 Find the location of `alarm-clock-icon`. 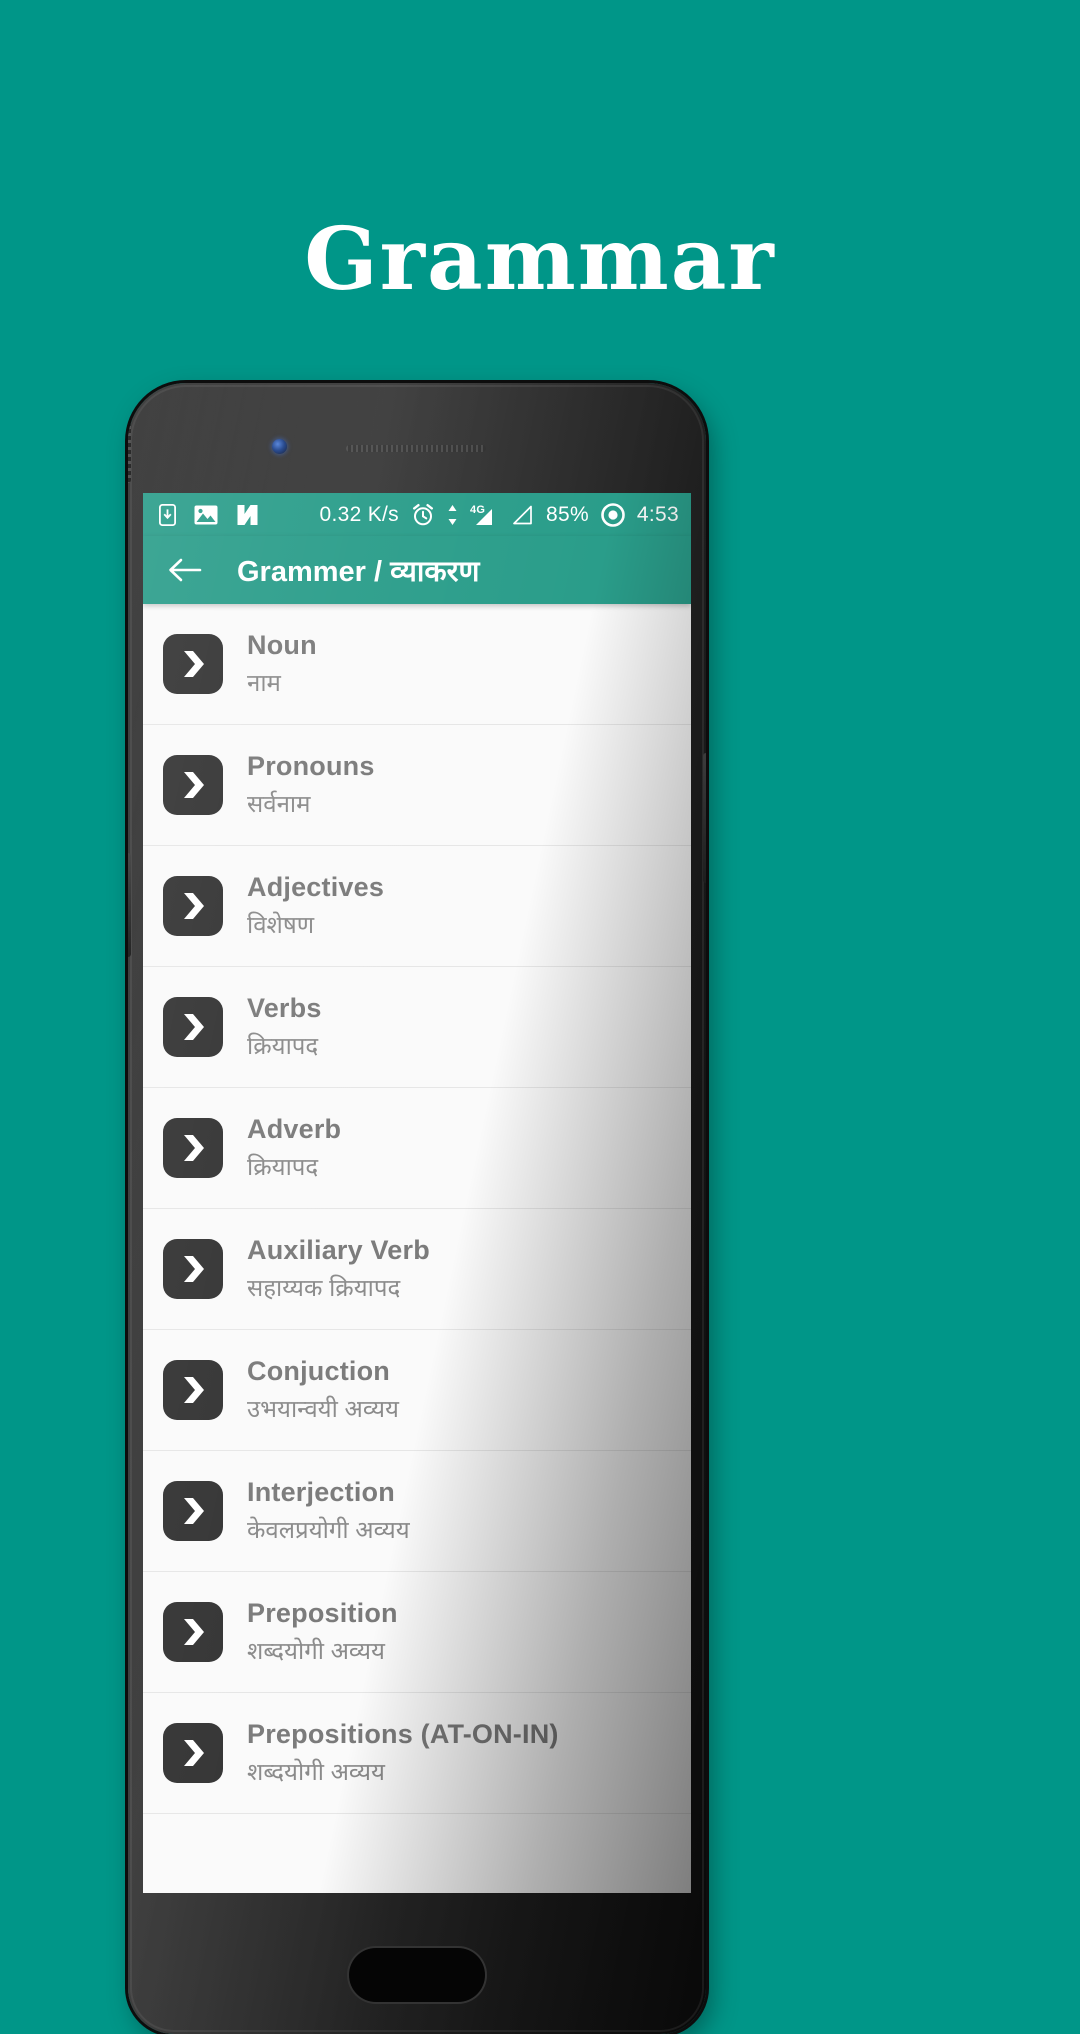

alarm-clock-icon is located at coordinates (423, 515).